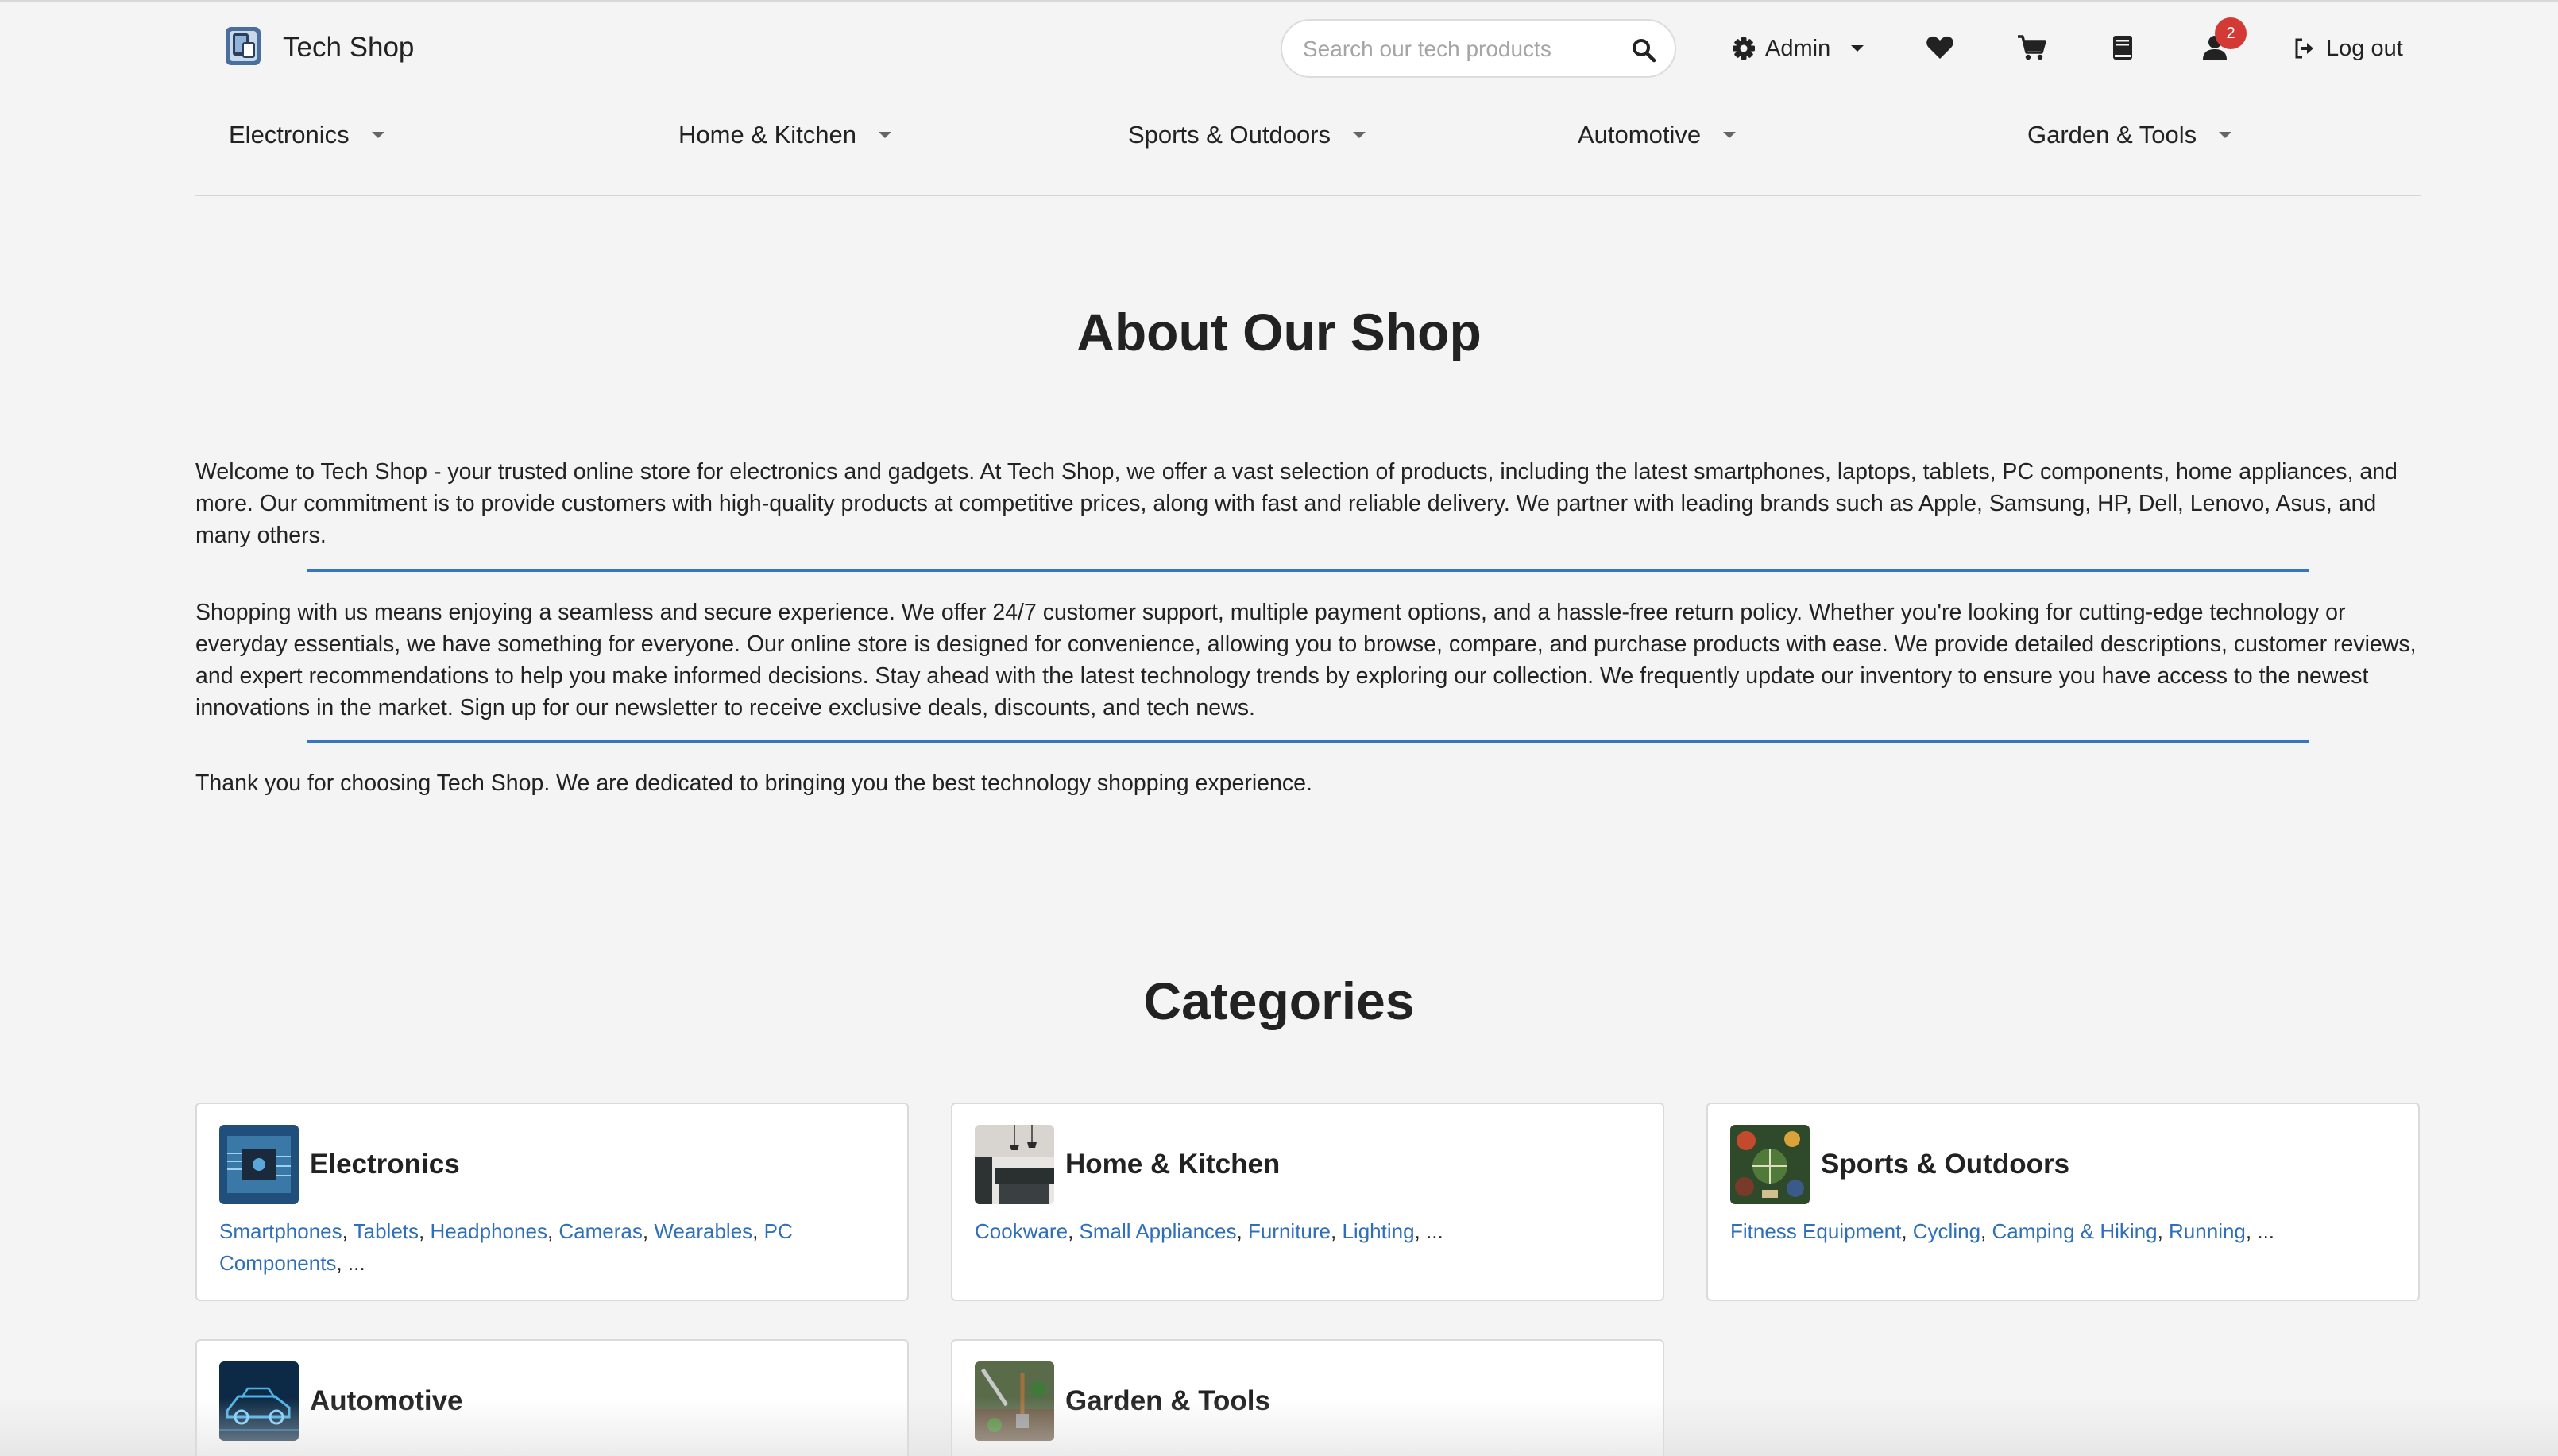  What do you see at coordinates (1815, 1231) in the screenshot?
I see `subcategory-link: Fitness Equipment` at bounding box center [1815, 1231].